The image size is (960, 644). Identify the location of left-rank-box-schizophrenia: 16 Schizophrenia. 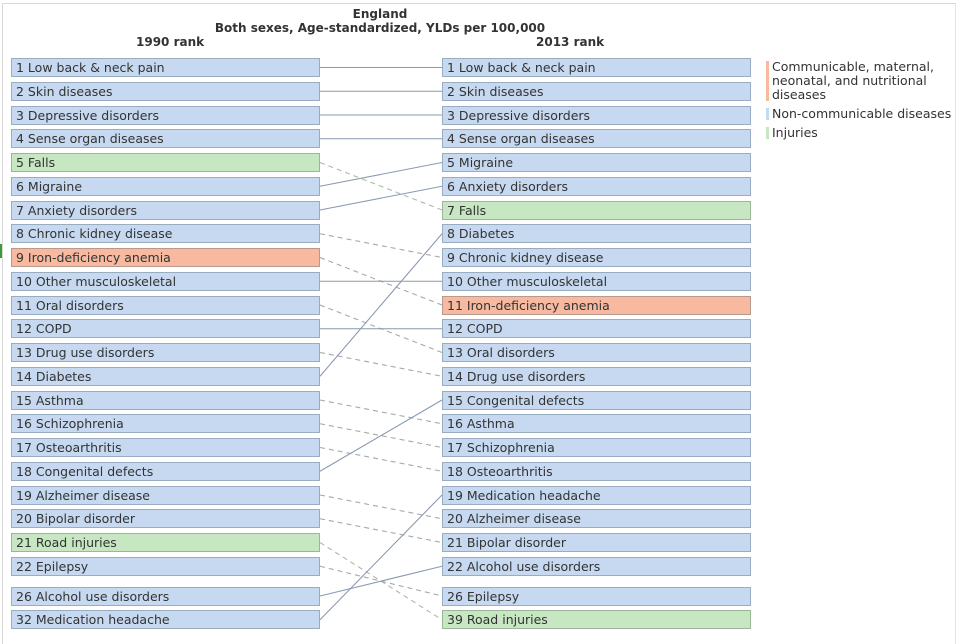
(165, 424).